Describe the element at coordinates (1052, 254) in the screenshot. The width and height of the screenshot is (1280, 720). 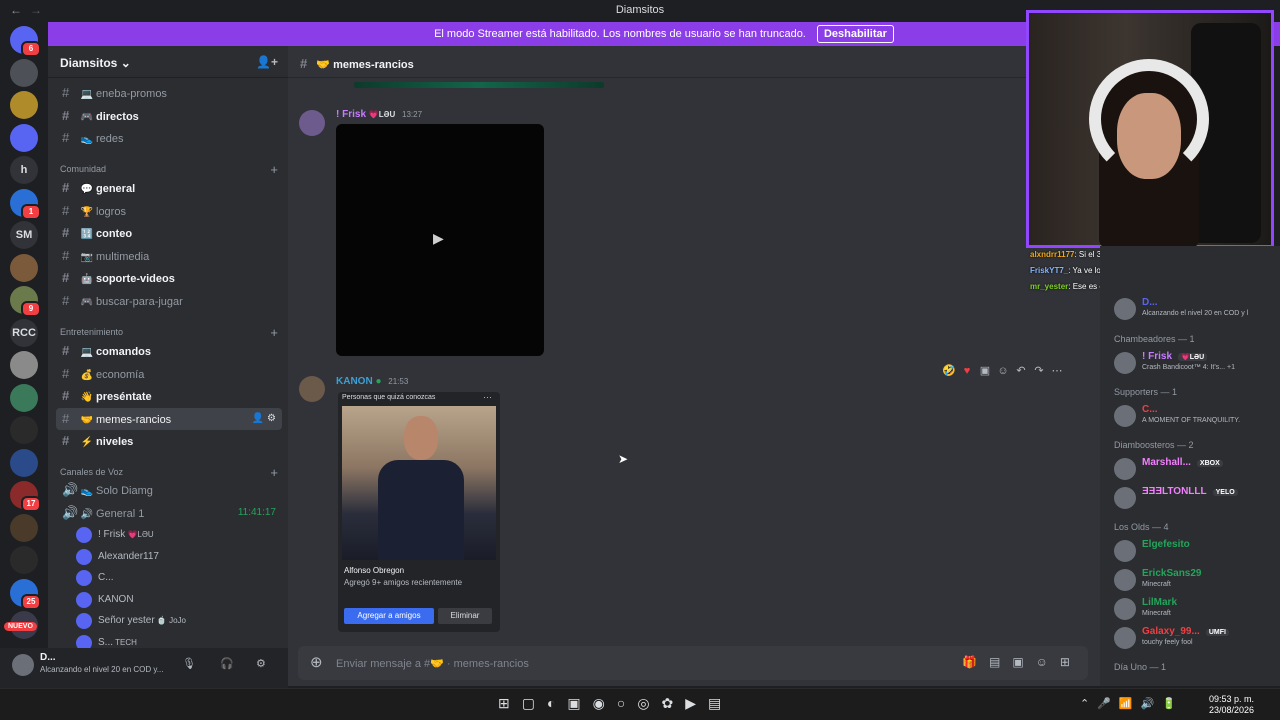
I see `chat-user: alxndrr1177` at that location.